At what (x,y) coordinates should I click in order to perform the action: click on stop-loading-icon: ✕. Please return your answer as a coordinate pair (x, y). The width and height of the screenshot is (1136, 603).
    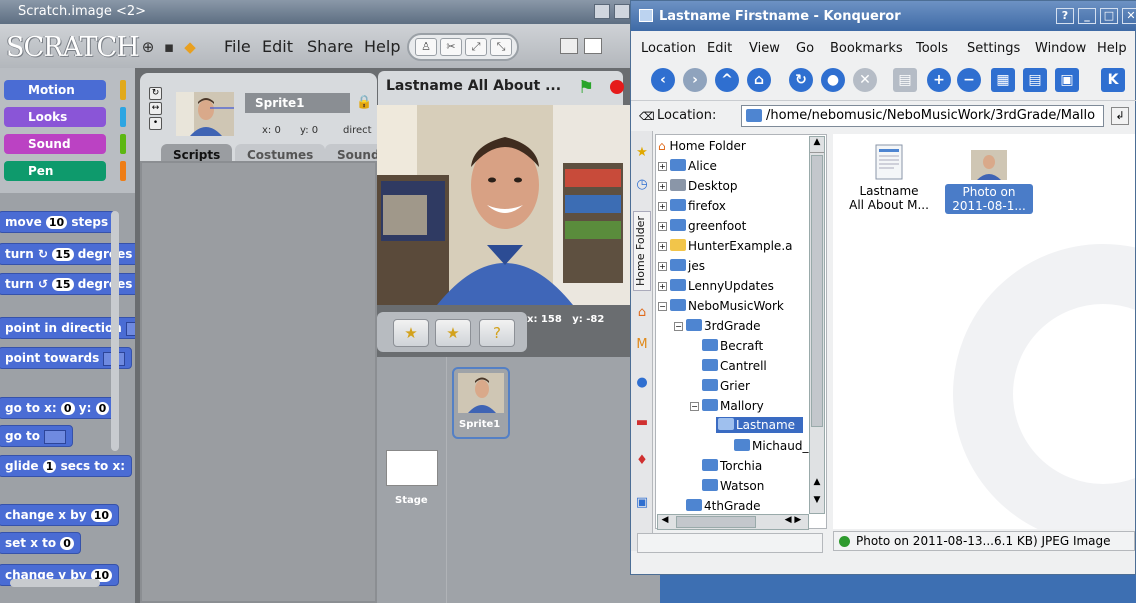
    Looking at the image, I should click on (865, 80).